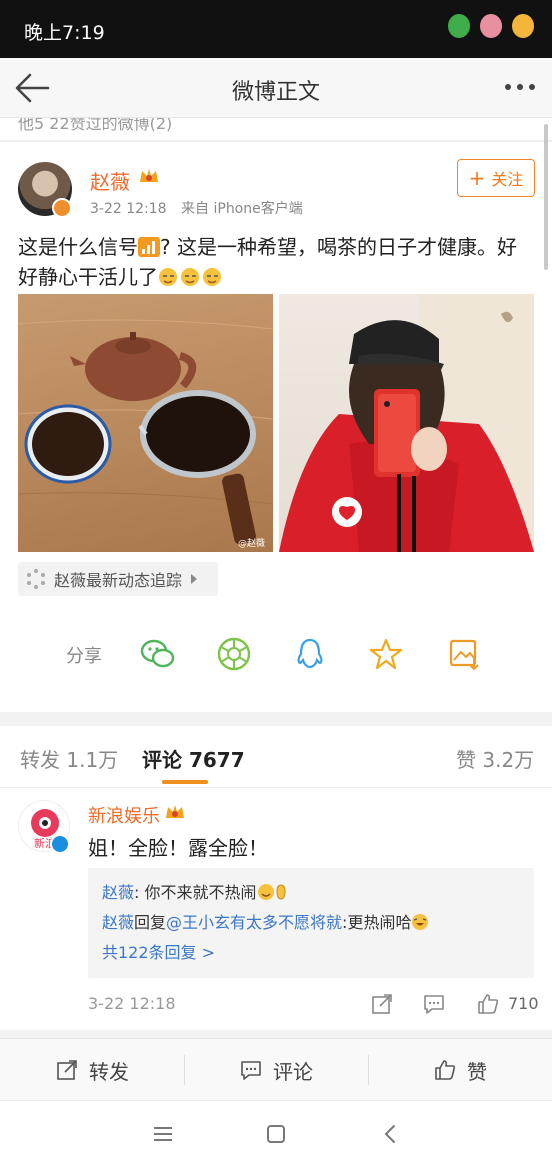  I want to click on wechat-icon, so click(158, 654).